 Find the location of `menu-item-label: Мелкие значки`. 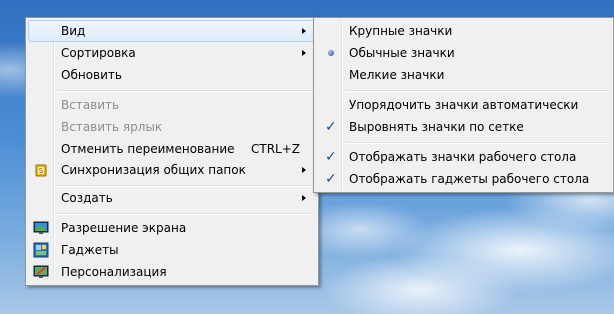

menu-item-label: Мелкие значки is located at coordinates (397, 75).